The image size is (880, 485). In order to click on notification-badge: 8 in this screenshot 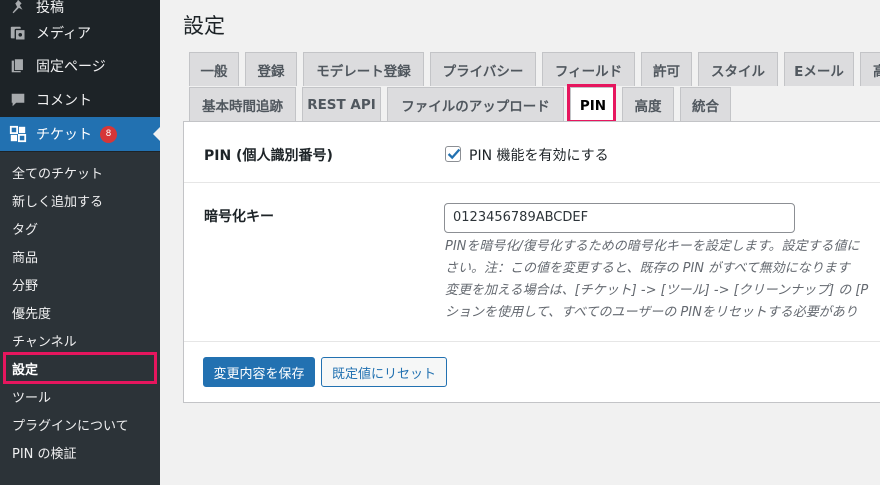, I will do `click(108, 134)`.